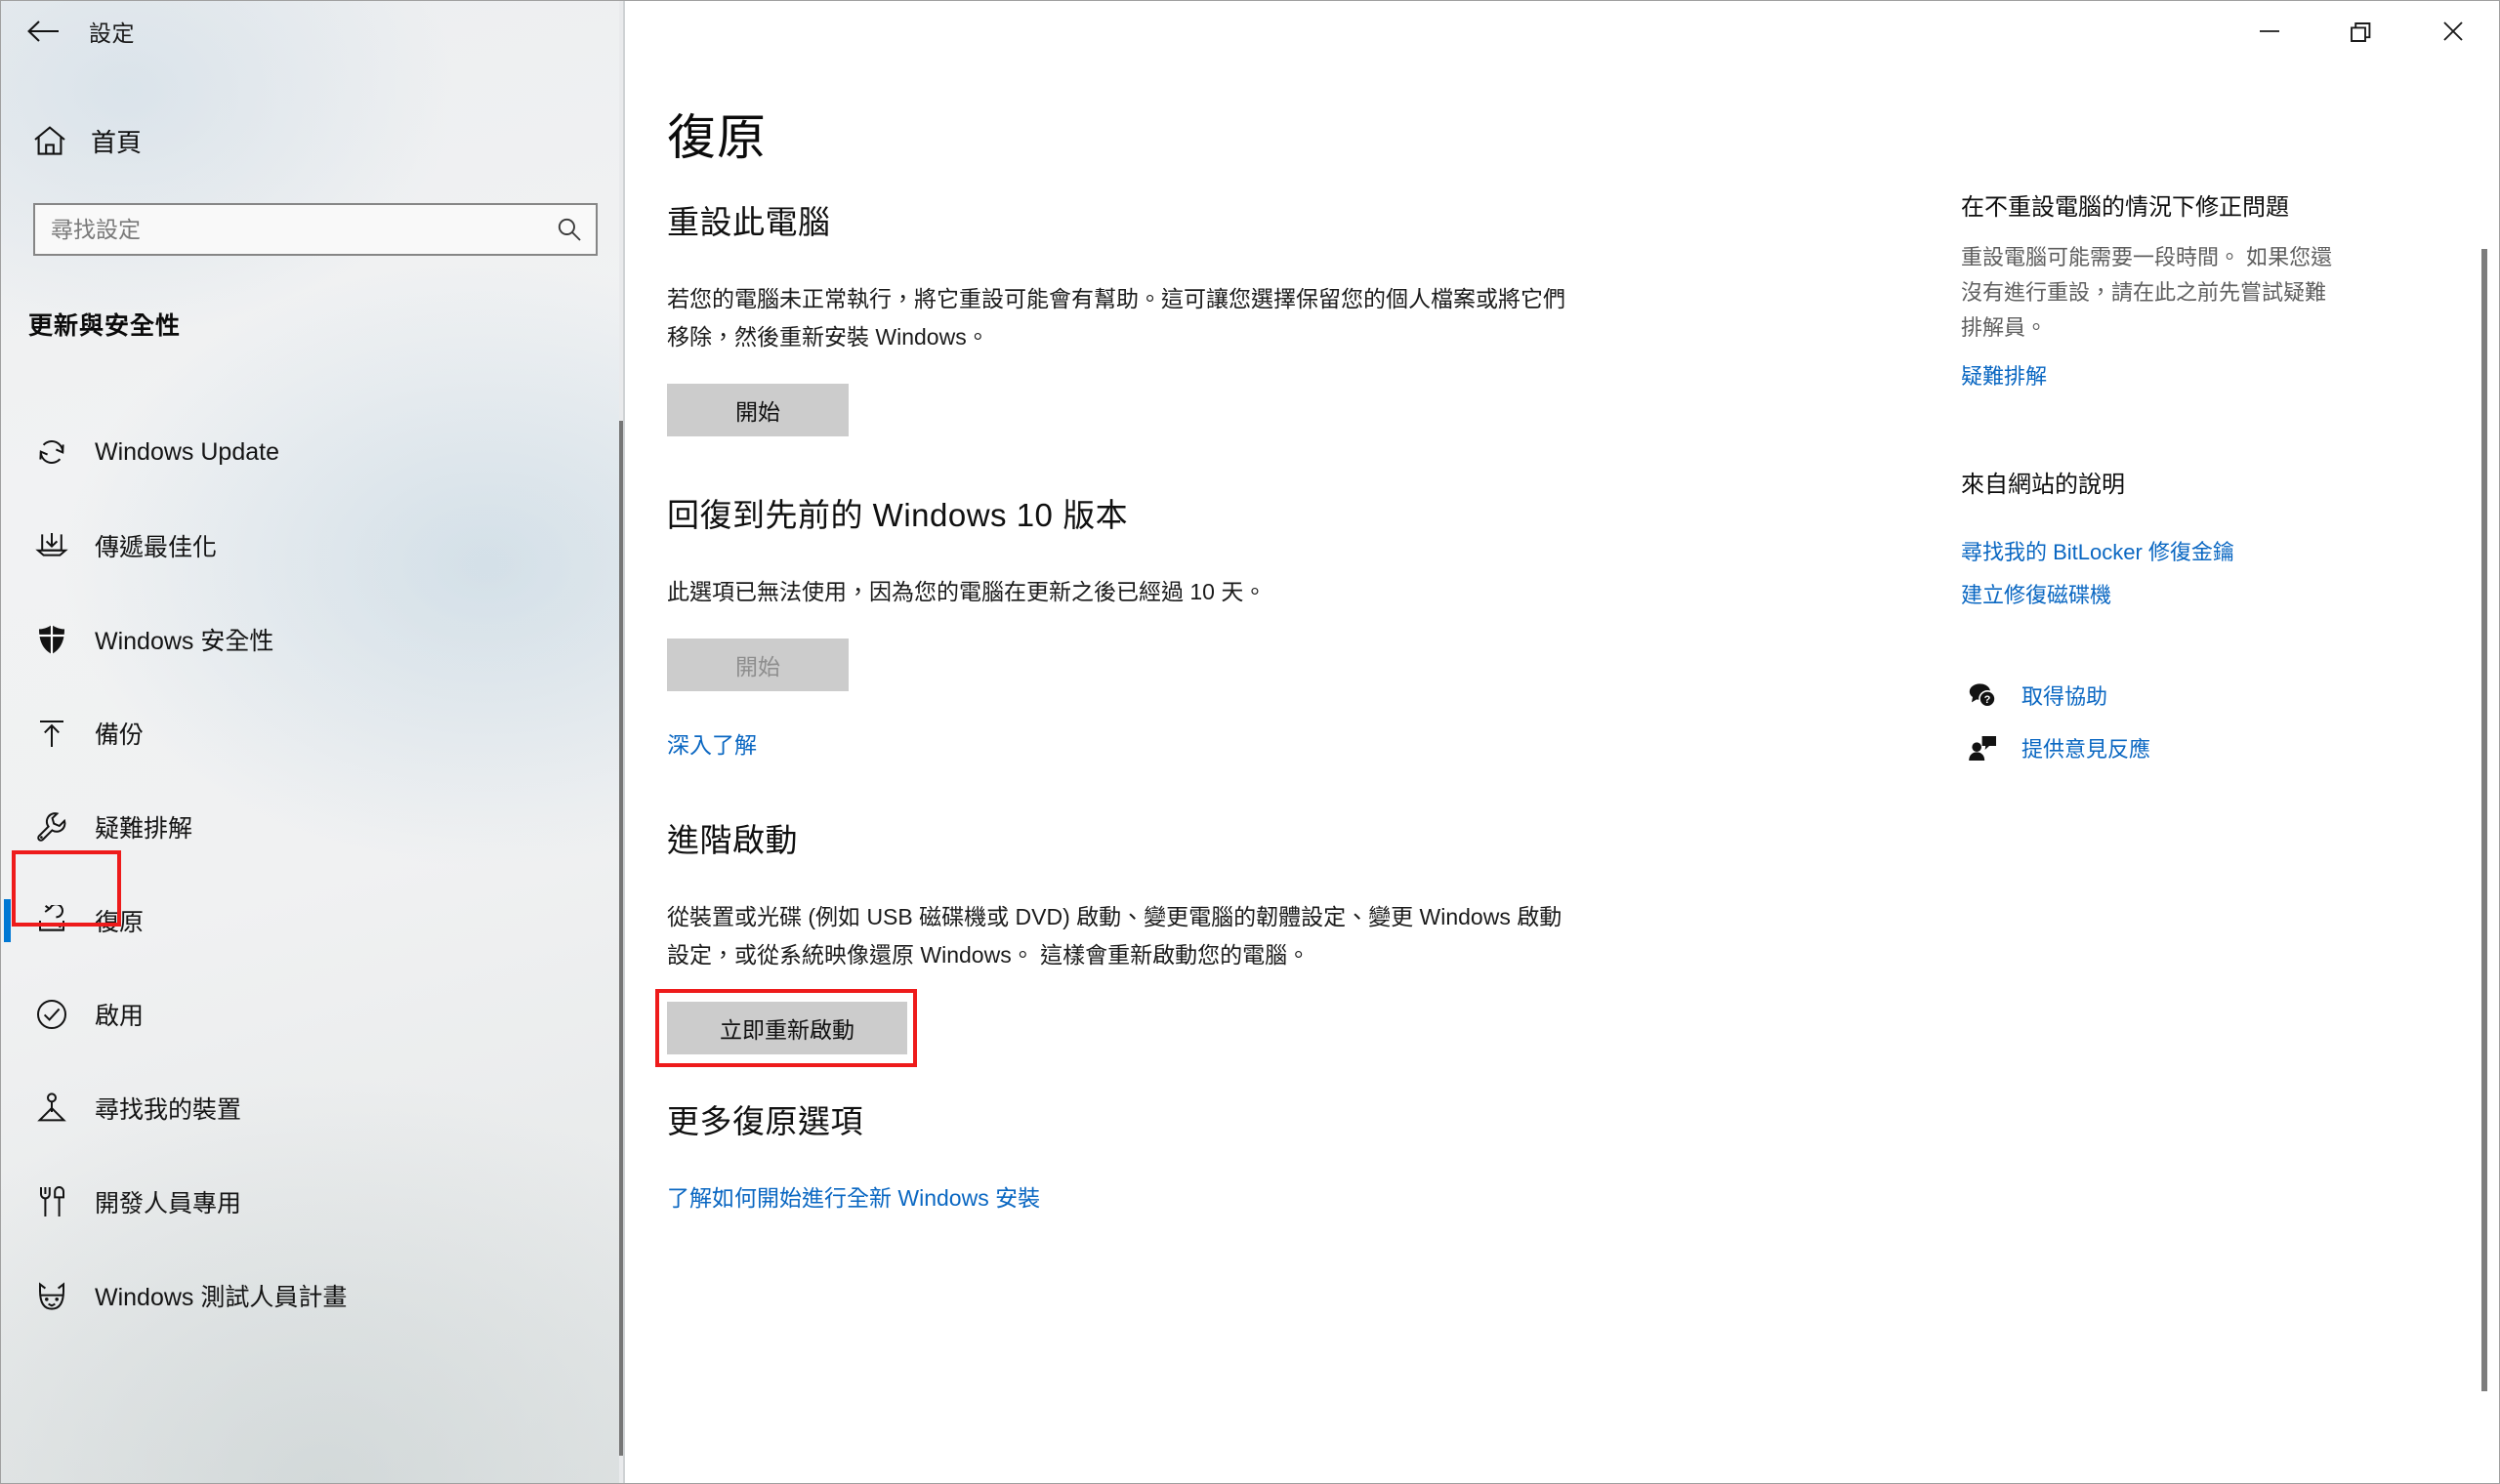 The height and width of the screenshot is (1484, 2500). I want to click on sidebar-item-label: 啟用, so click(120, 1017).